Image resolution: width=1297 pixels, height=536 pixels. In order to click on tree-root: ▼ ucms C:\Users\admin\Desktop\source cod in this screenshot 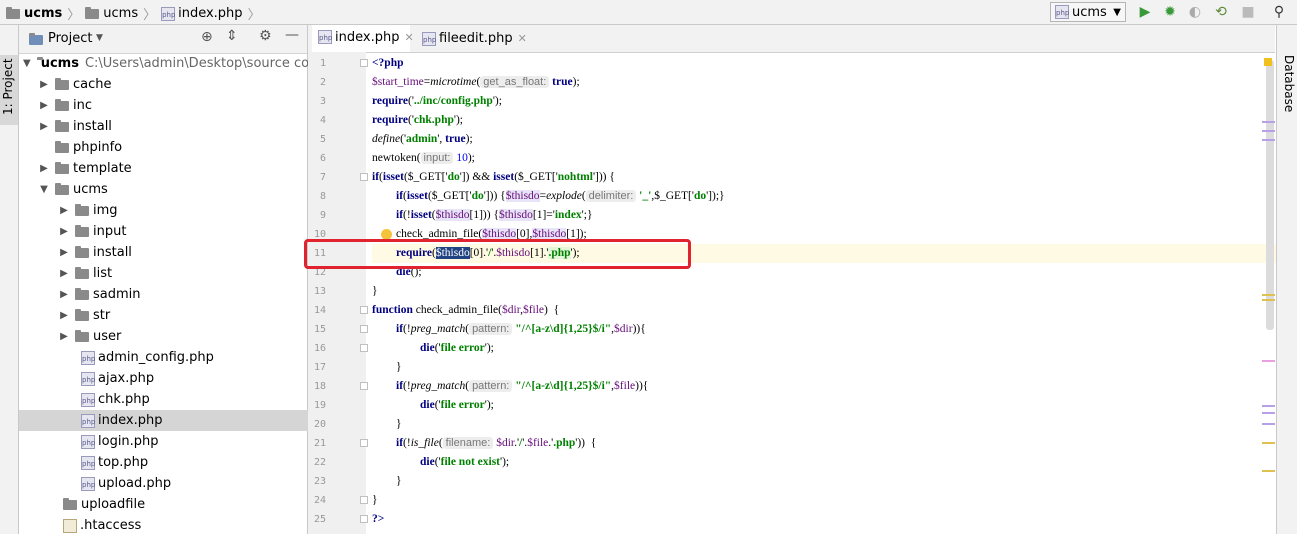, I will do `click(165, 63)`.